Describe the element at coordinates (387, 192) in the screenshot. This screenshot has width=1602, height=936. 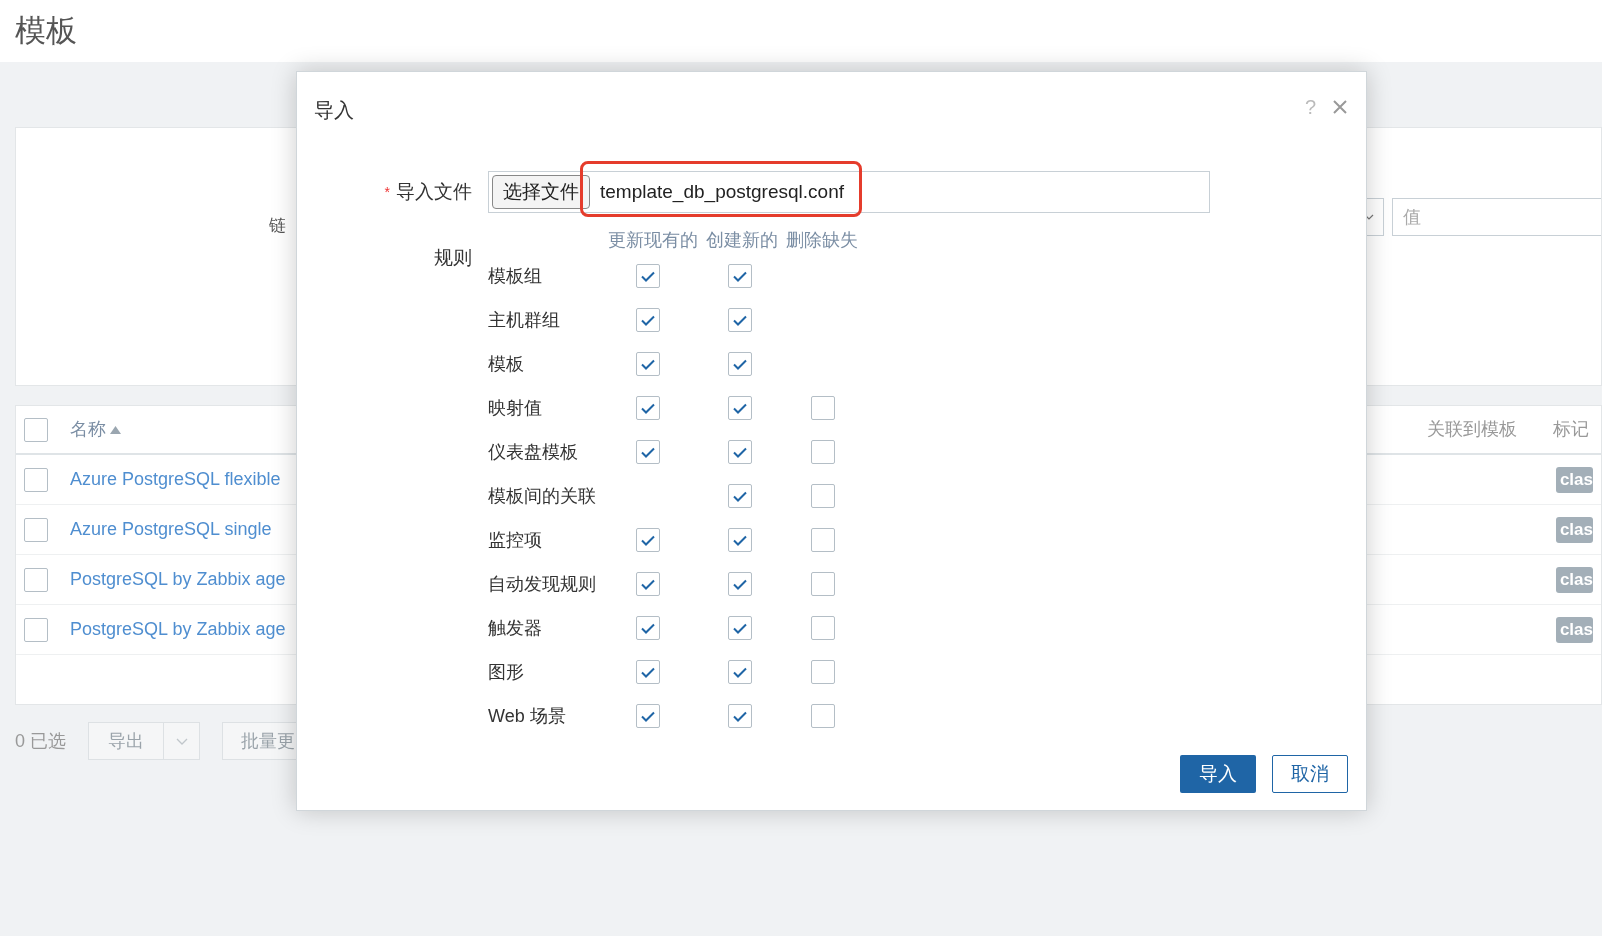
I see `required-mark-icon: *` at that location.